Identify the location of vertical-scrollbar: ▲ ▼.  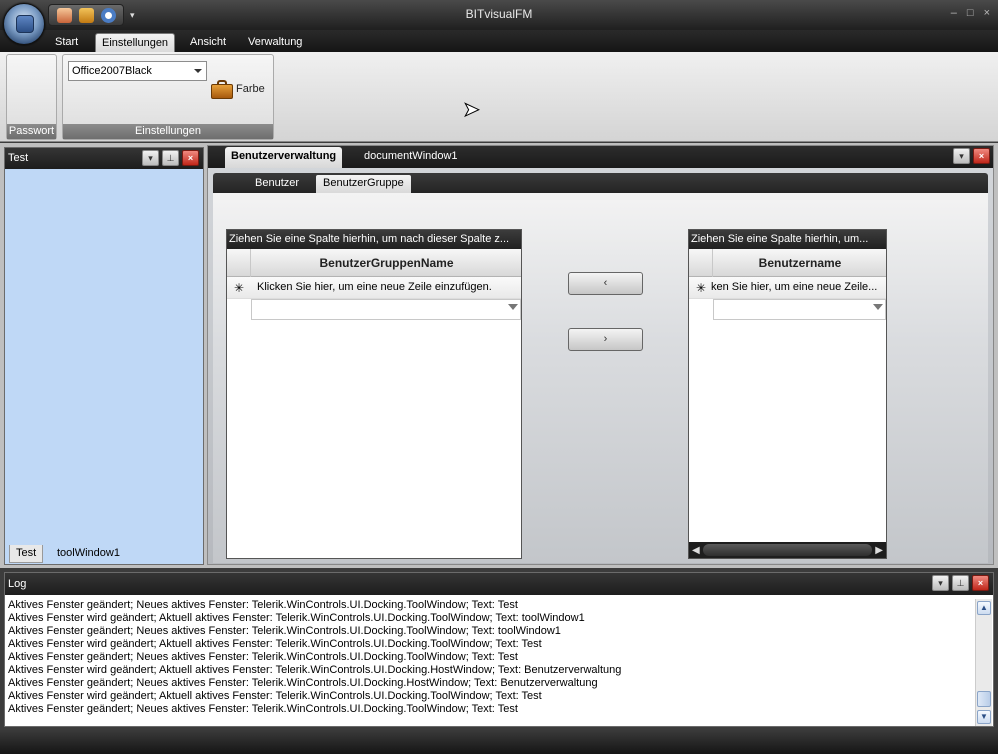
(983, 662).